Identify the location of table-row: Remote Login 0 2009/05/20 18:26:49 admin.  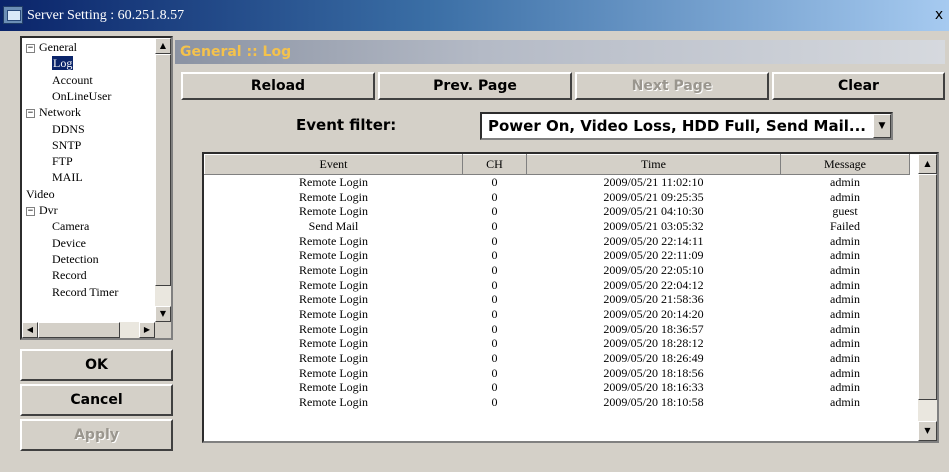
(557, 358).